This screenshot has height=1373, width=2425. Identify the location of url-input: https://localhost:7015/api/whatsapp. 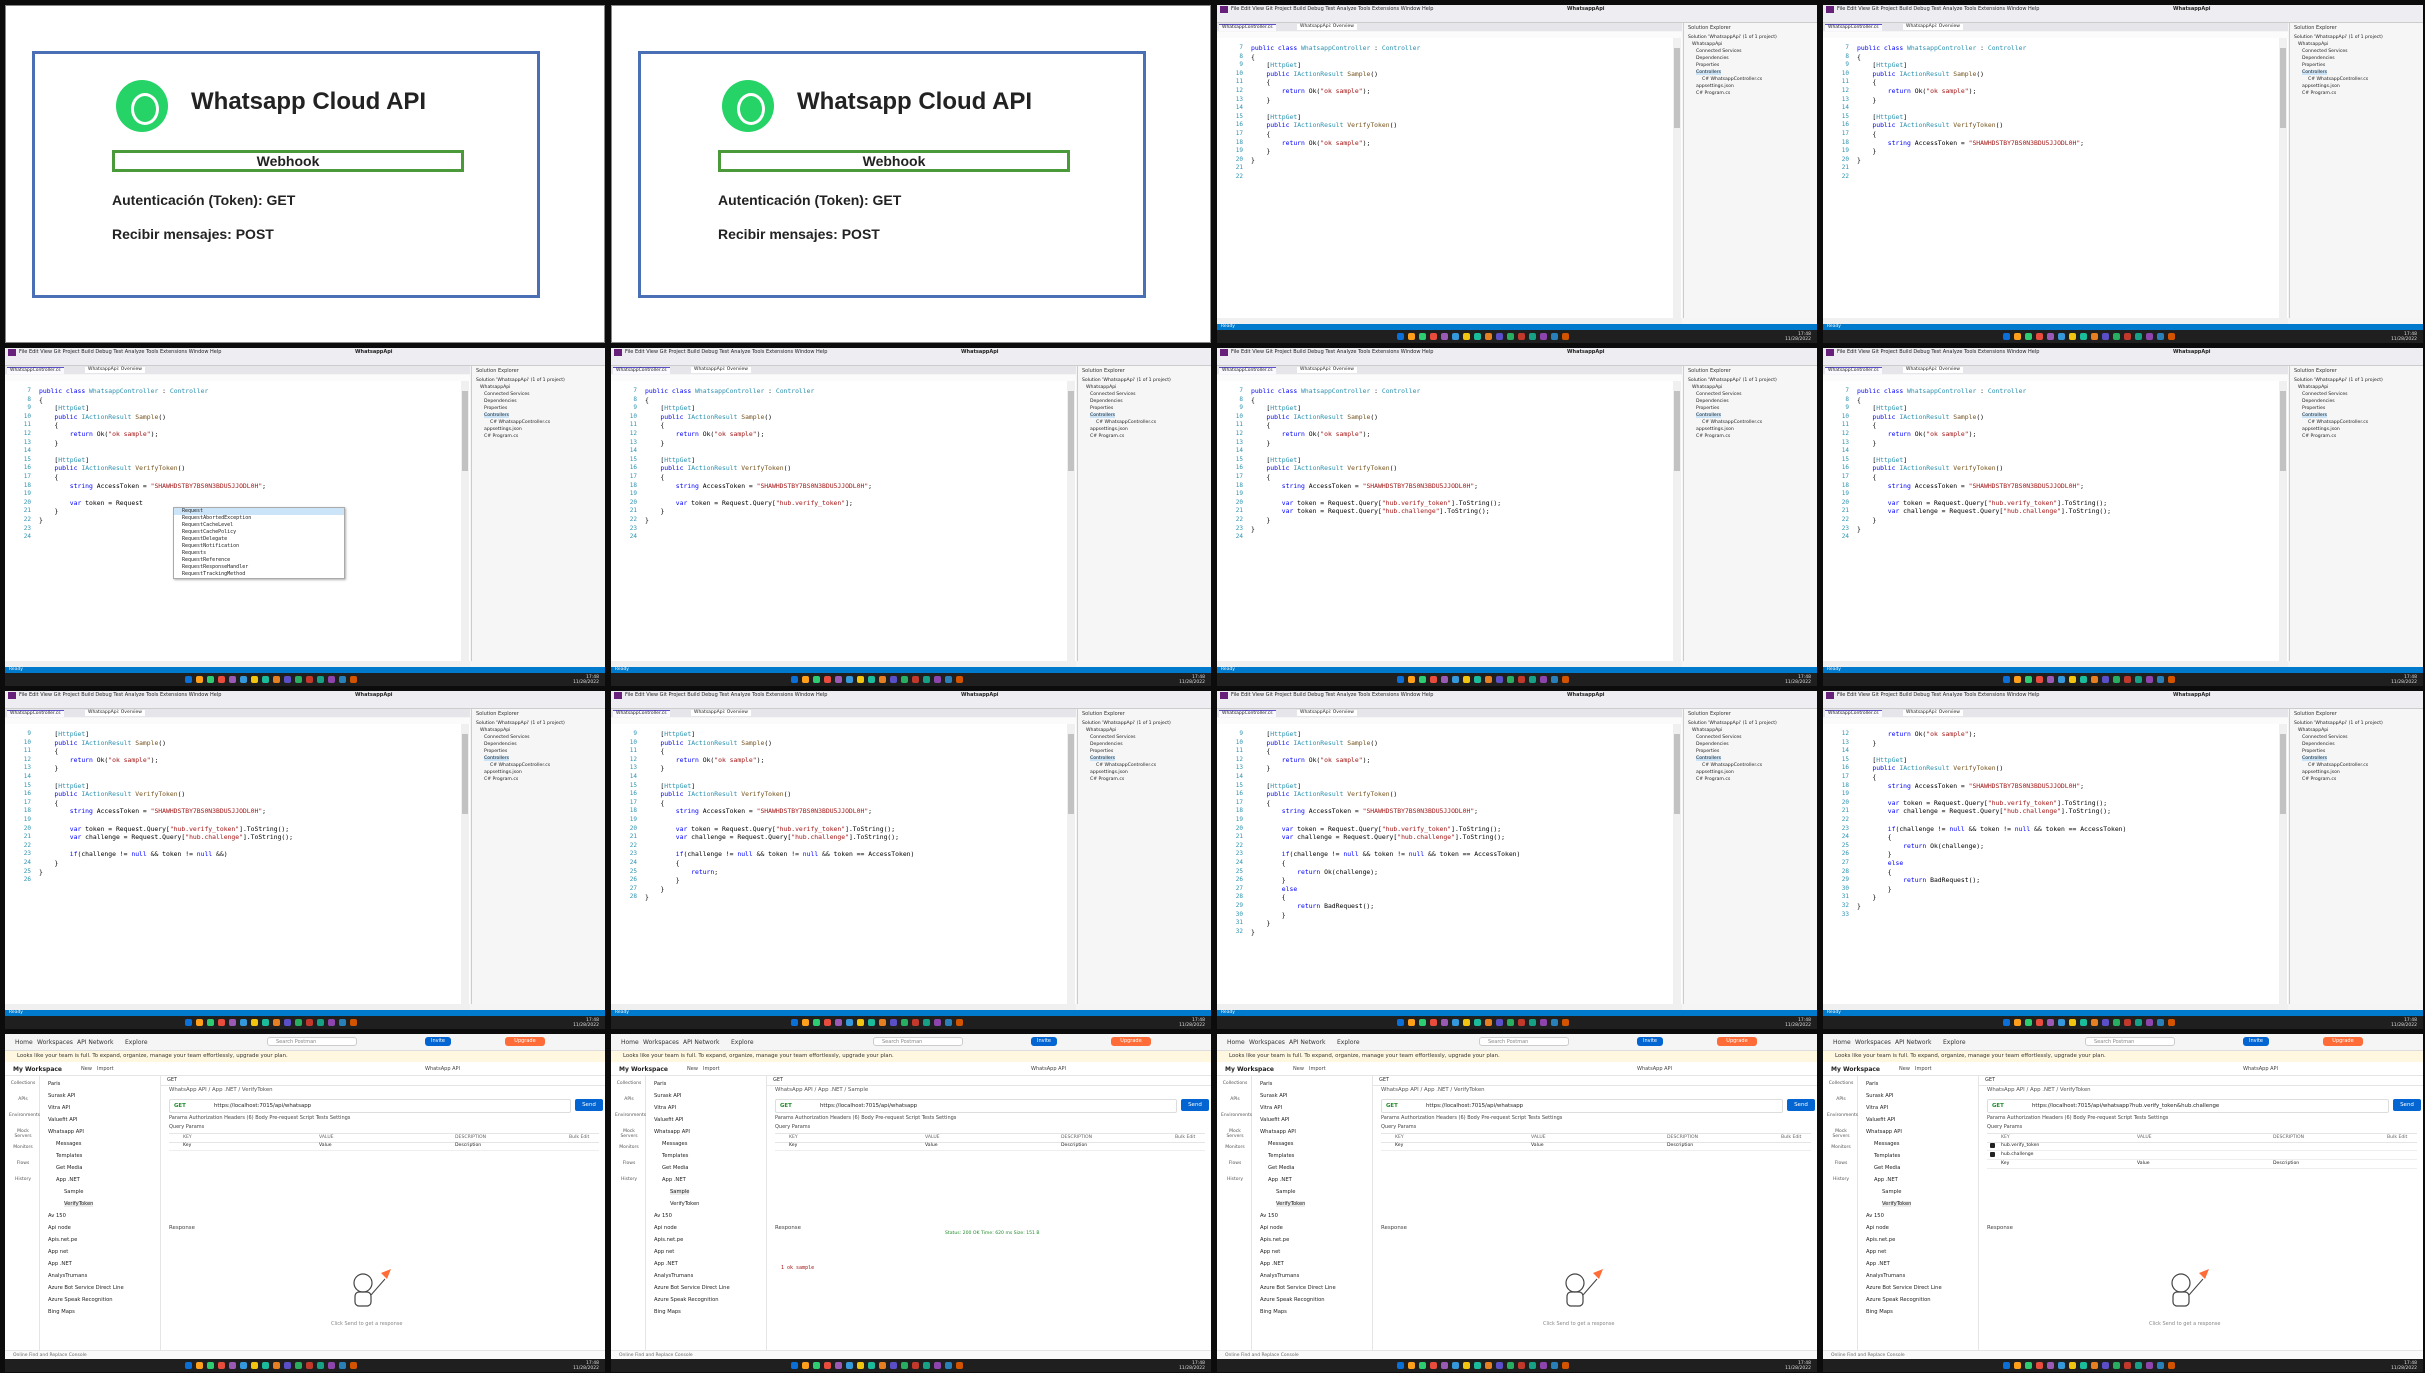
(1474, 1106).